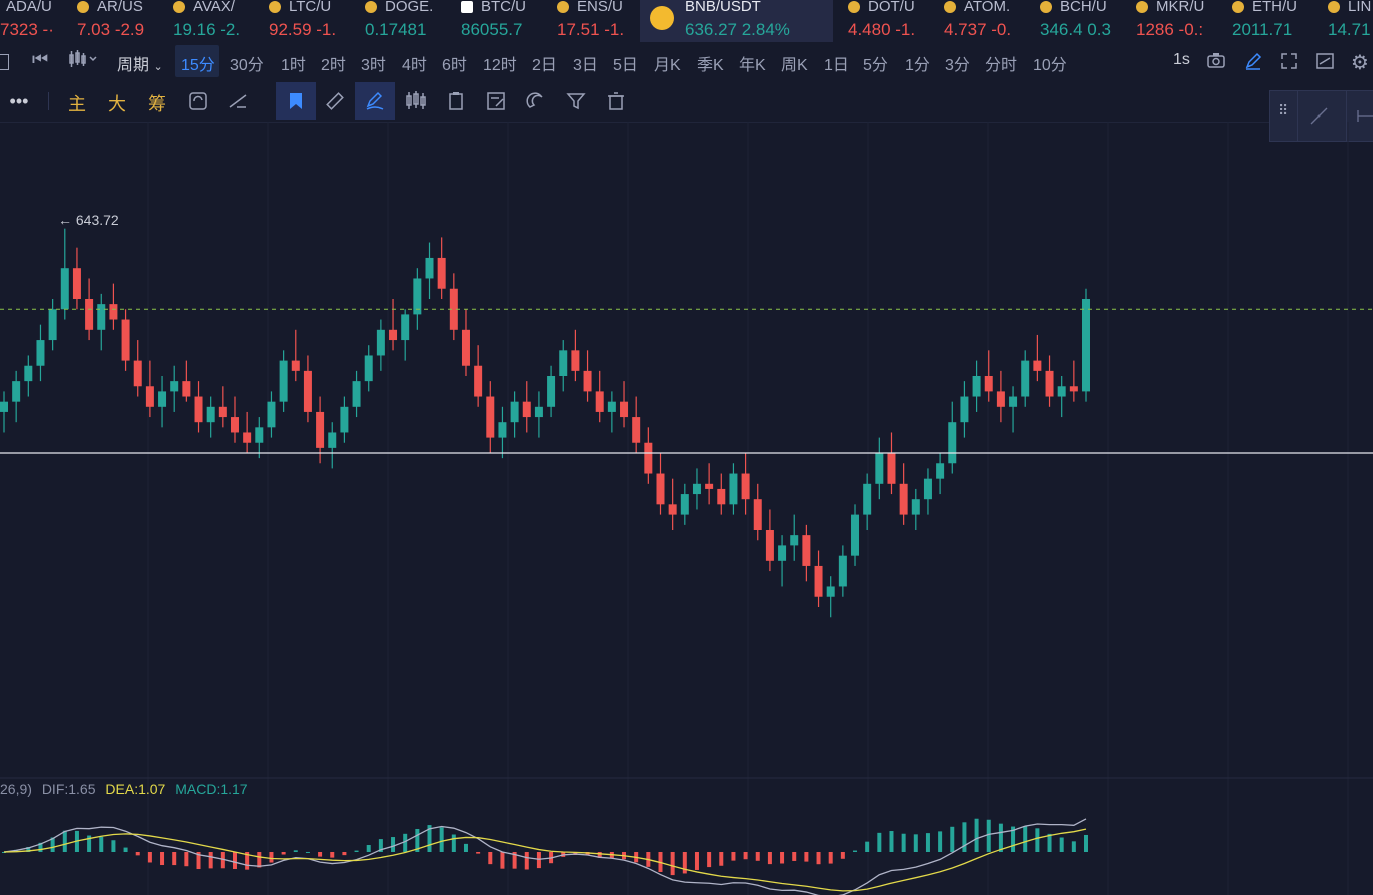 The height and width of the screenshot is (895, 1373). What do you see at coordinates (456, 101) in the screenshot?
I see `clipboard-icon` at bounding box center [456, 101].